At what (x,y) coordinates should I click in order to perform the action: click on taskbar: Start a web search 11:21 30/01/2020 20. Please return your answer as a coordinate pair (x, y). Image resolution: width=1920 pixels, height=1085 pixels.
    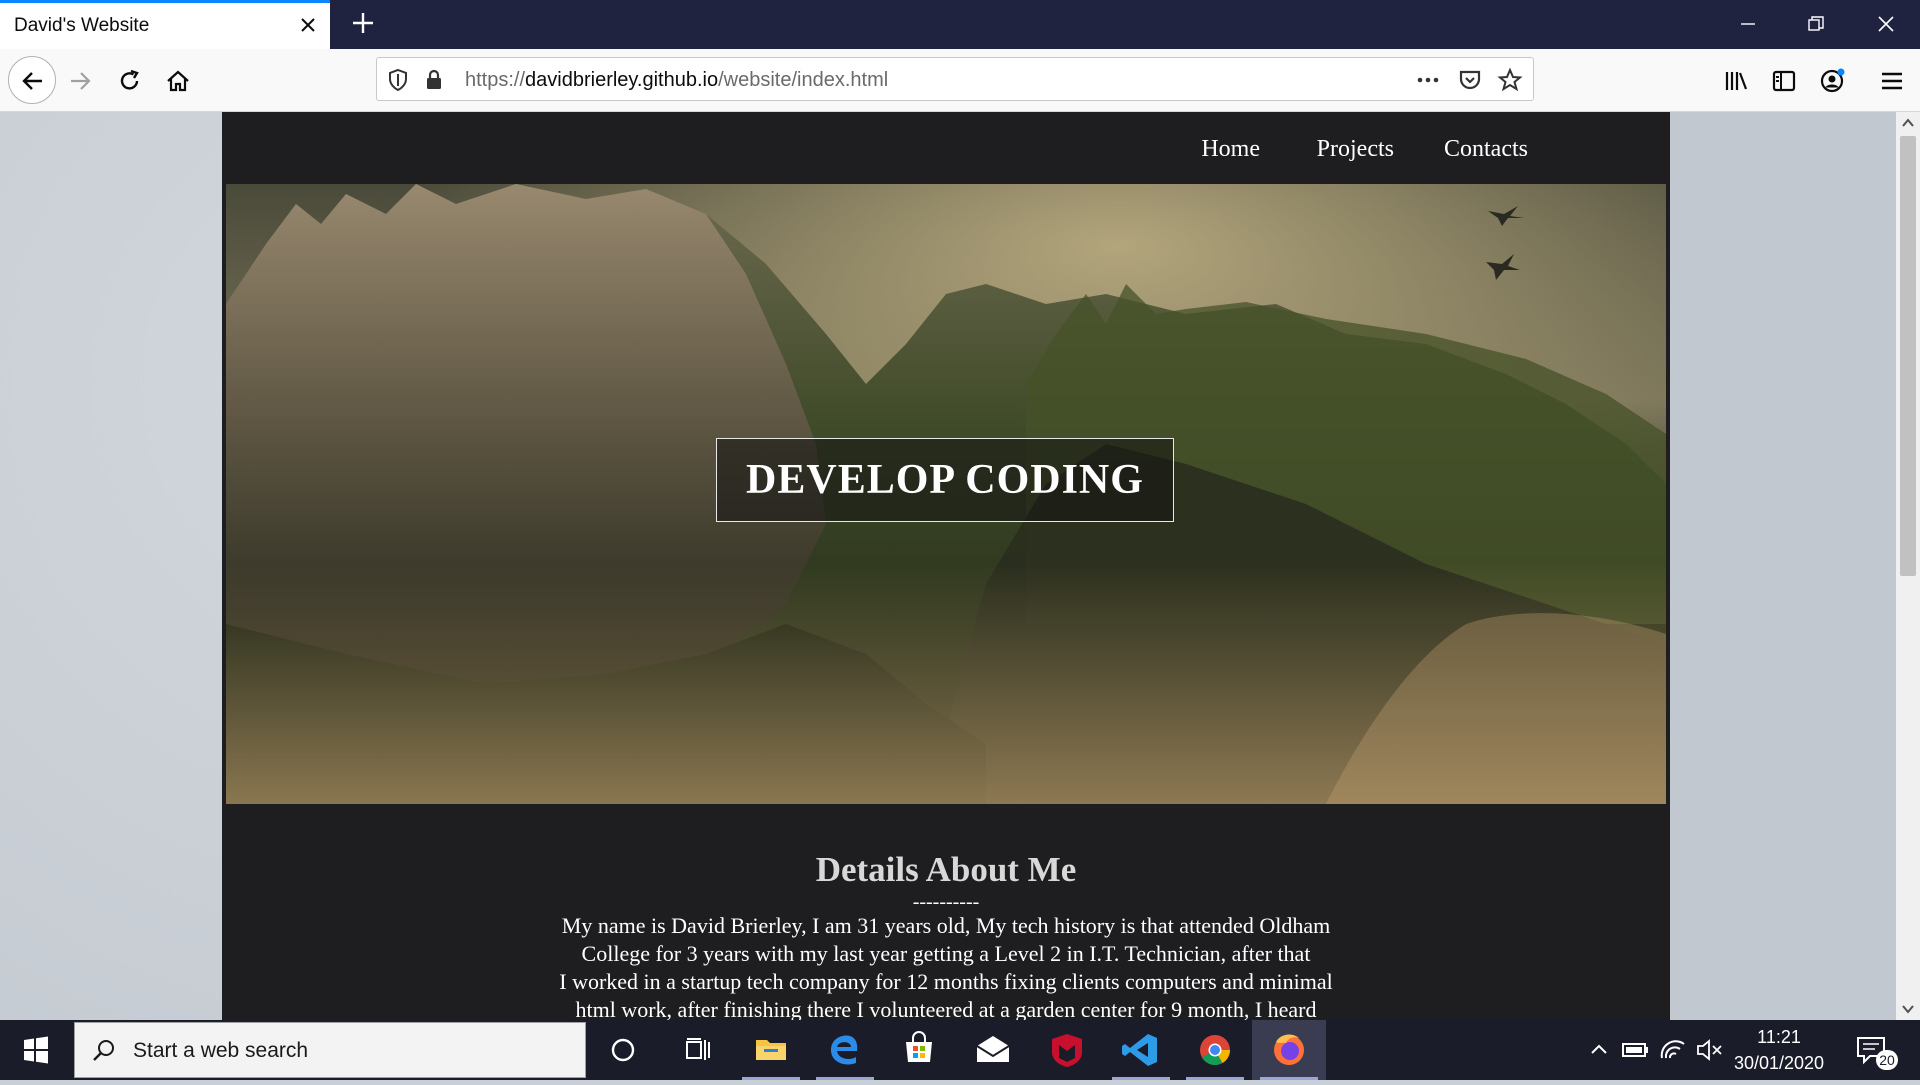
    Looking at the image, I should click on (960, 1050).